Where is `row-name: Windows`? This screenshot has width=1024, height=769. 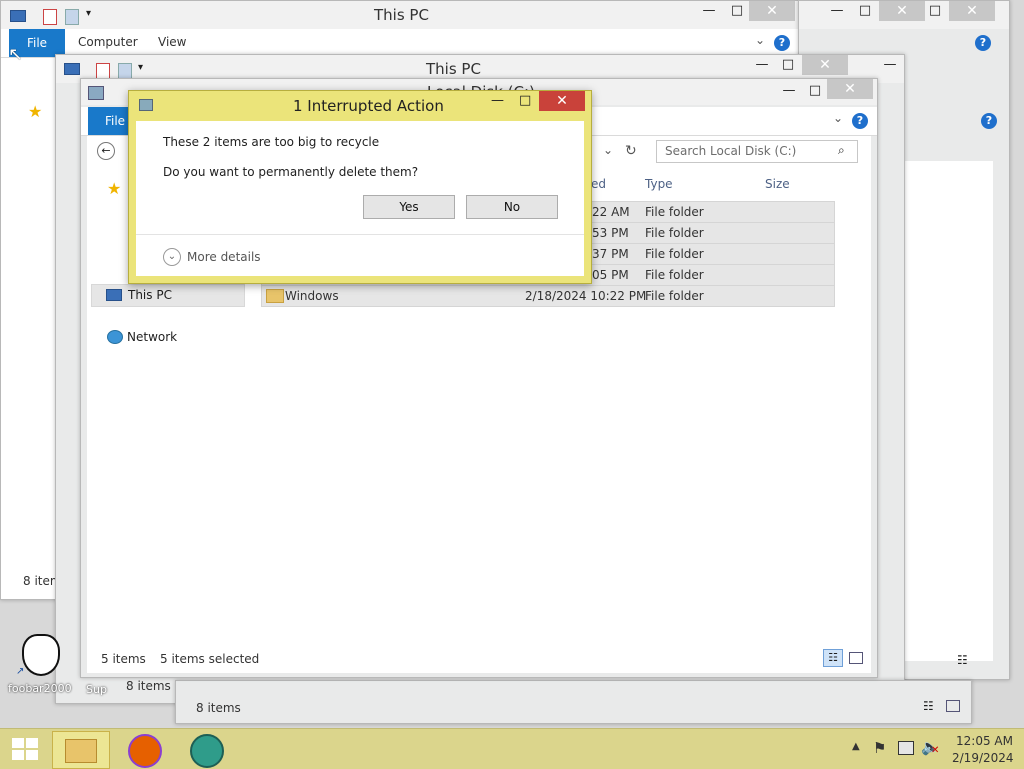 row-name: Windows is located at coordinates (312, 296).